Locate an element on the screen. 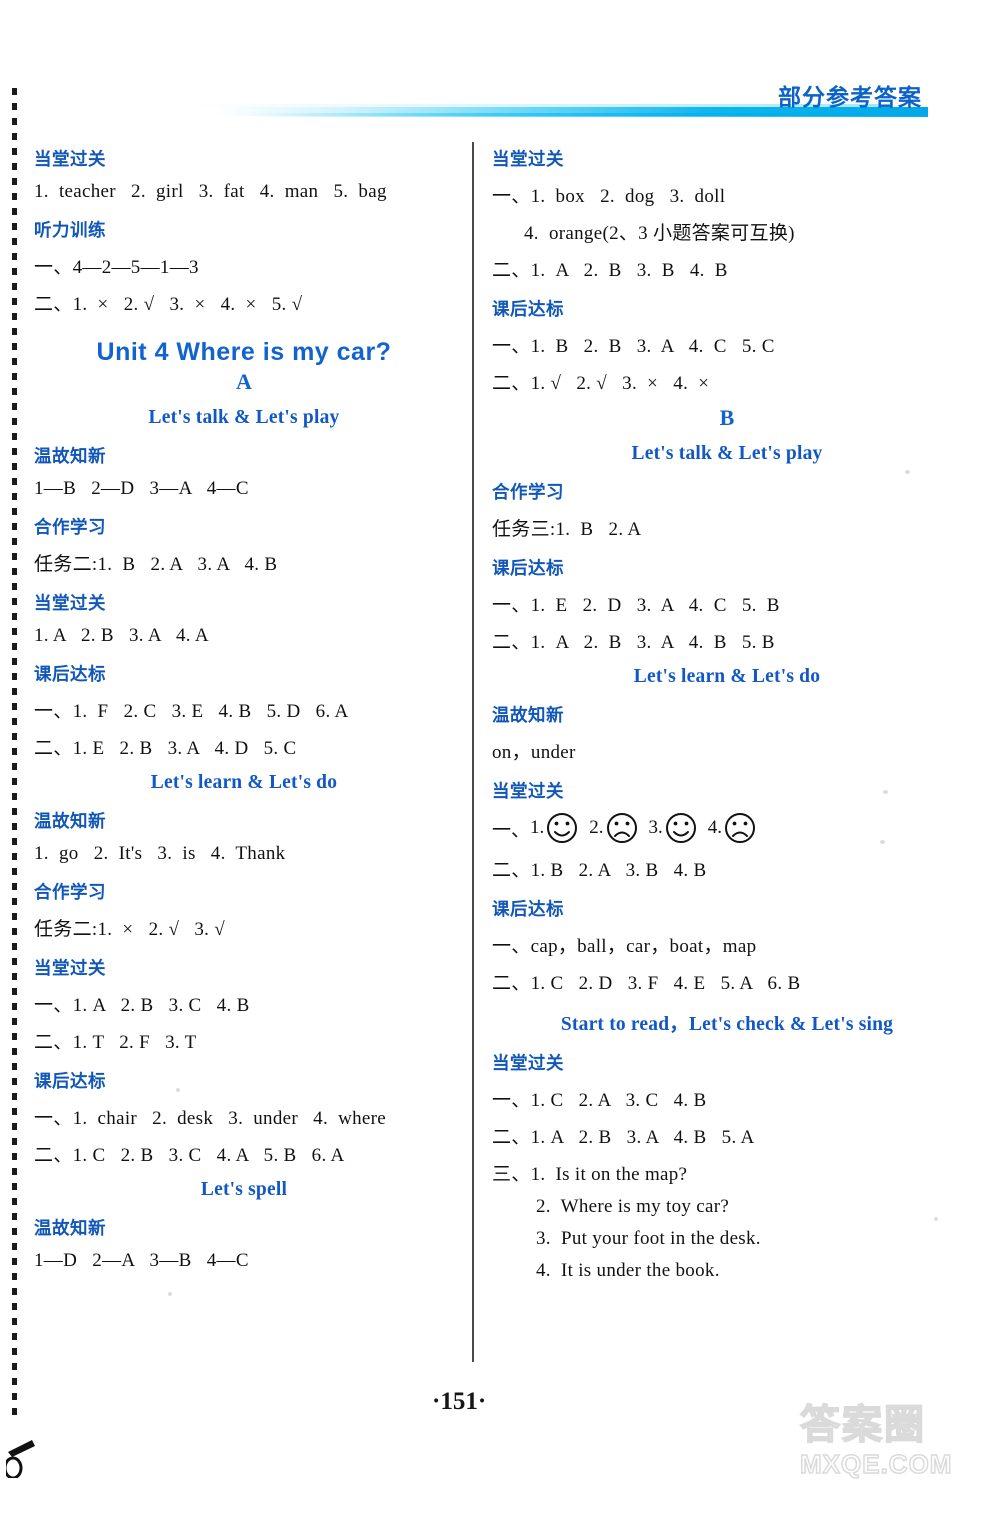  answer-line: 任务二:1. B 2. A 3. A 4. B is located at coordinates (156, 564).